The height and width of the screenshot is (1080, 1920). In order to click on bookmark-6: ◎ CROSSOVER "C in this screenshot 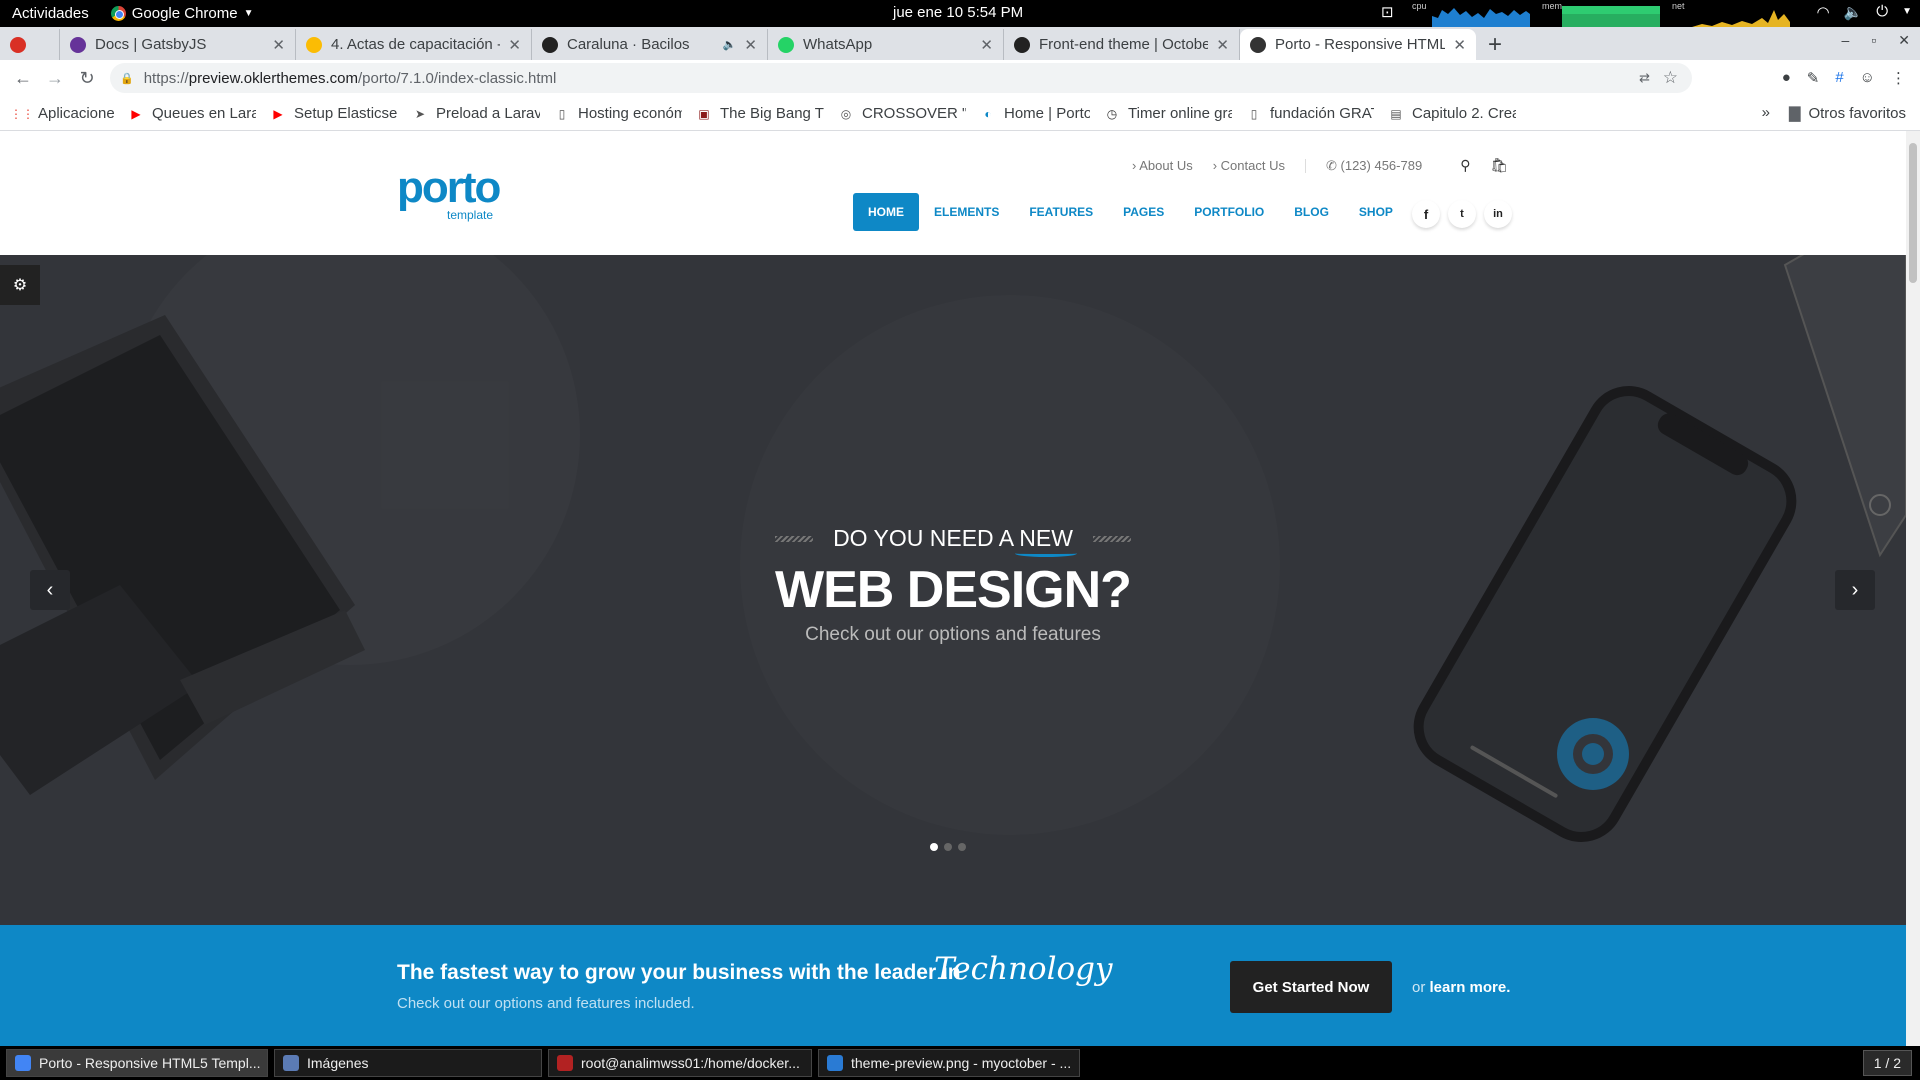, I will do `click(902, 113)`.